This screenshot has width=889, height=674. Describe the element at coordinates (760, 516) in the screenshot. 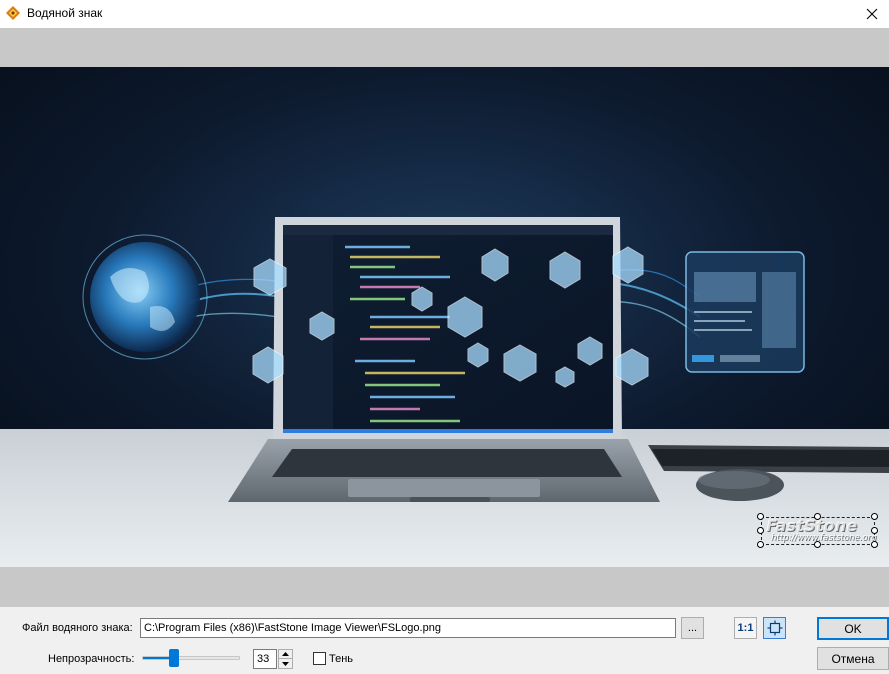

I see `resize-handle-top-left` at that location.